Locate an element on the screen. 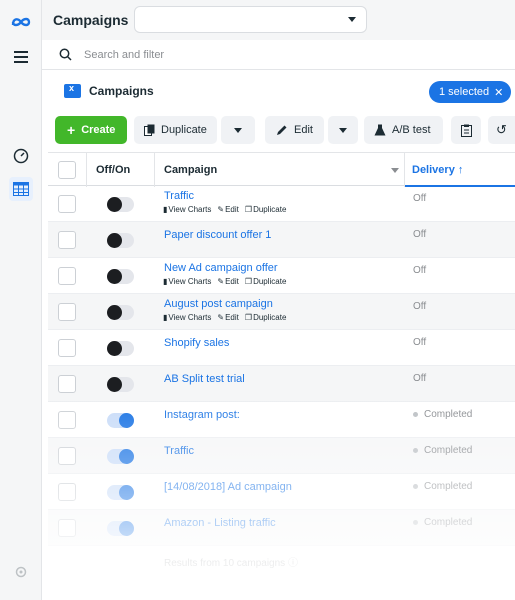 The width and height of the screenshot is (515, 600). close-icon: ✕ is located at coordinates (498, 92).